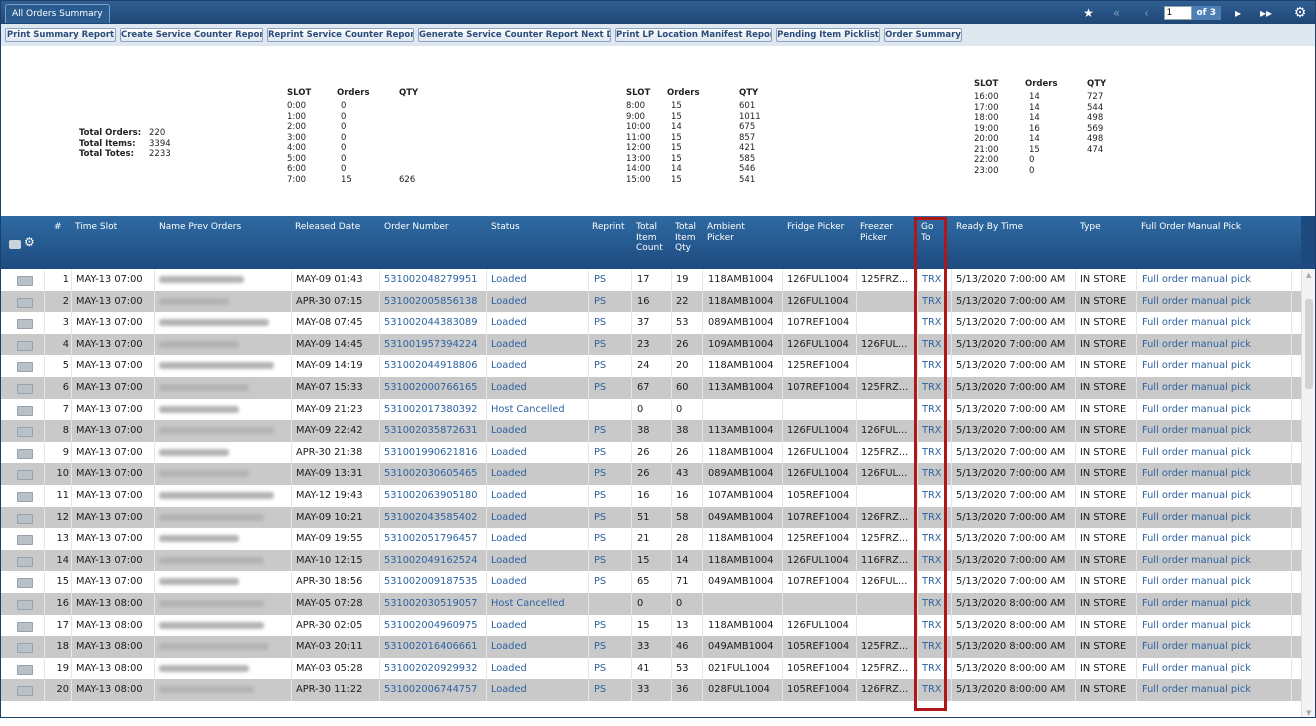 The image size is (1316, 726). Describe the element at coordinates (1117, 13) in the screenshot. I see `first-page-icon: «` at that location.